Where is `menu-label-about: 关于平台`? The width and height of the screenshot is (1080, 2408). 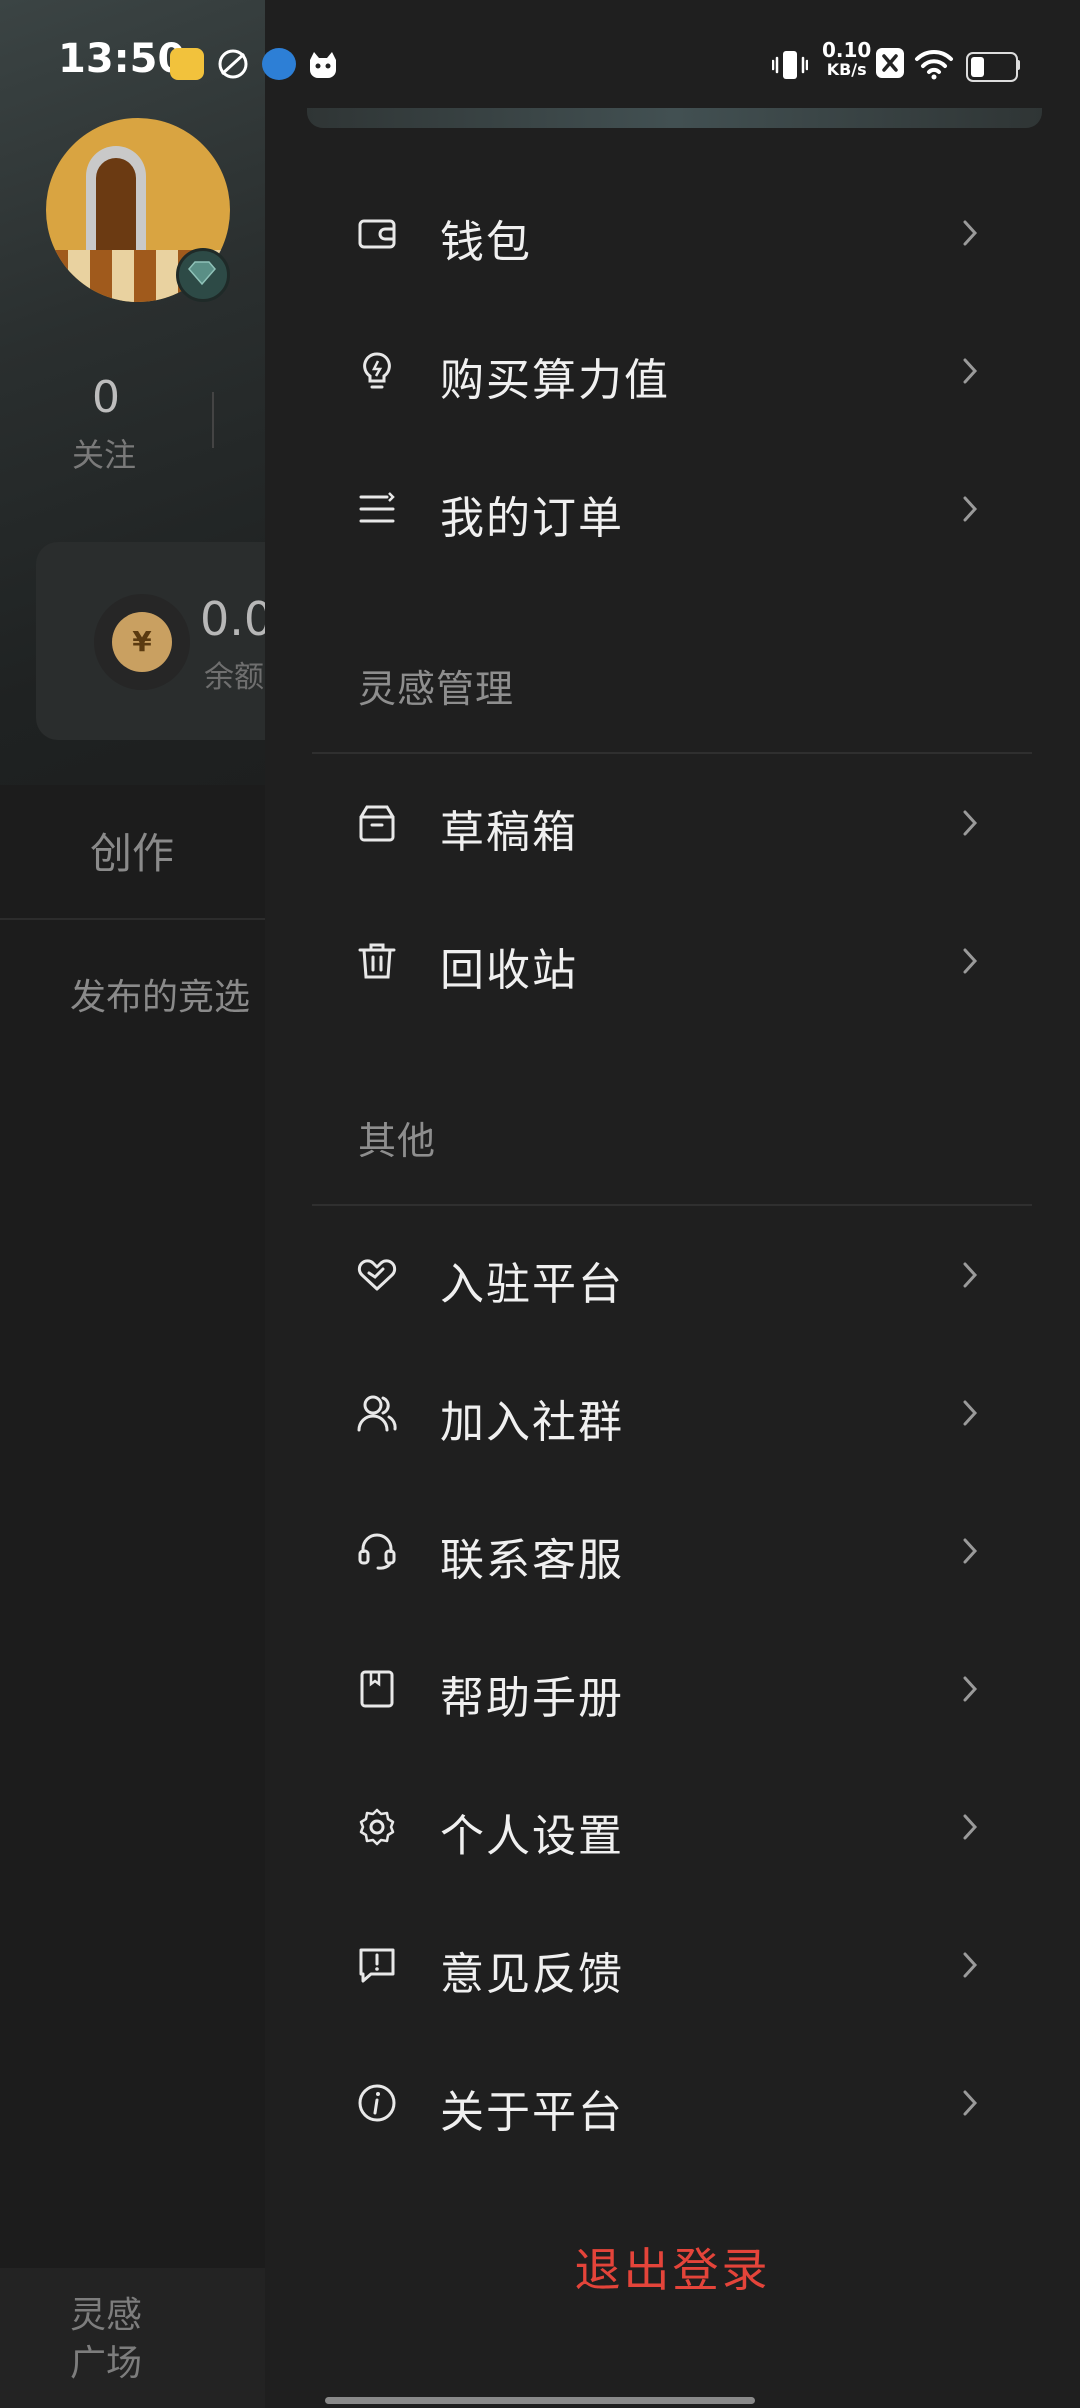 menu-label-about: 关于平台 is located at coordinates (532, 2112).